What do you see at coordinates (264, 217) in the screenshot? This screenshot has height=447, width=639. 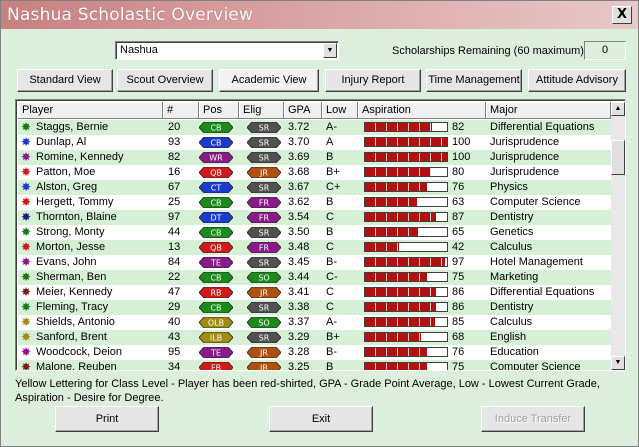 I see `eligibility-badge: FR` at bounding box center [264, 217].